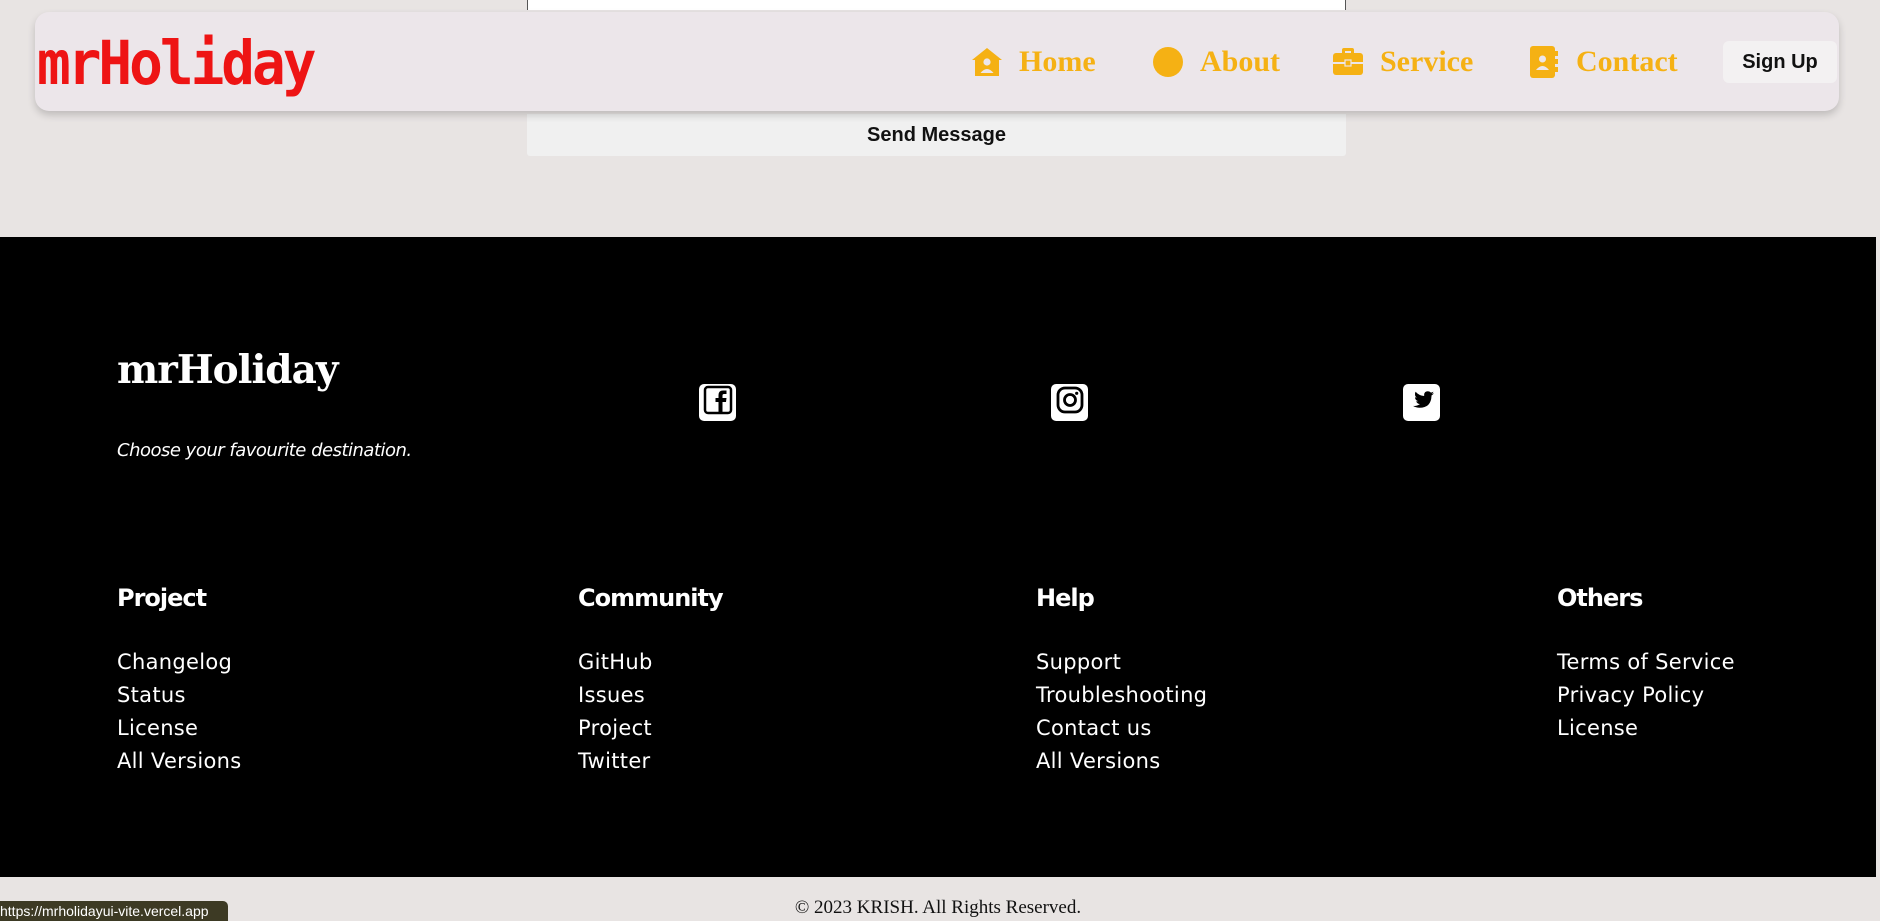  Describe the element at coordinates (650, 695) in the screenshot. I see `footer-link: Issues` at that location.